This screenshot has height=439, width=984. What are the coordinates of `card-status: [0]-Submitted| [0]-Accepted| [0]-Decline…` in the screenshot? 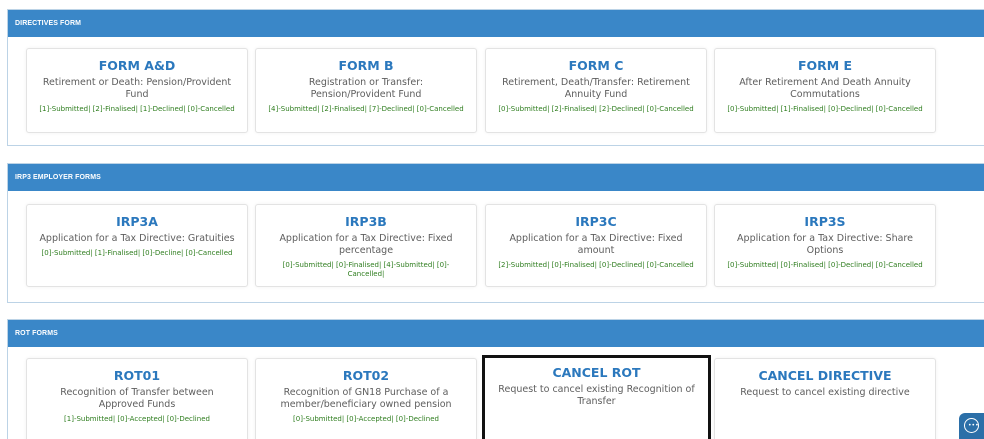 It's located at (366, 419).